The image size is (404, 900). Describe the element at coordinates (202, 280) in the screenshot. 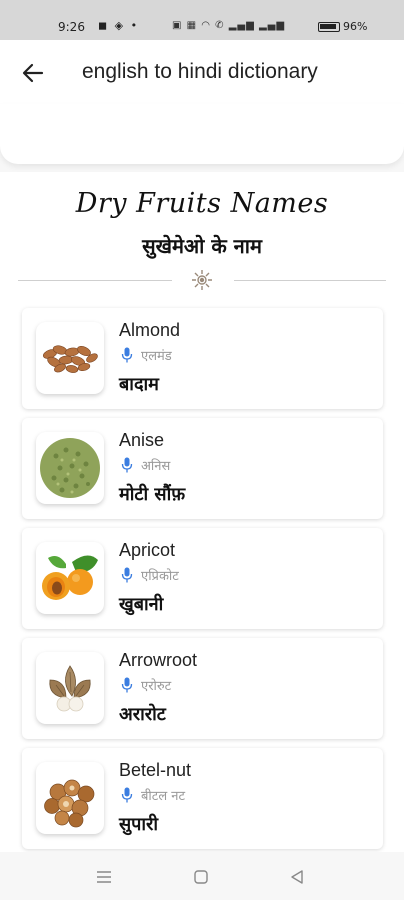

I see `ornament-icon` at that location.